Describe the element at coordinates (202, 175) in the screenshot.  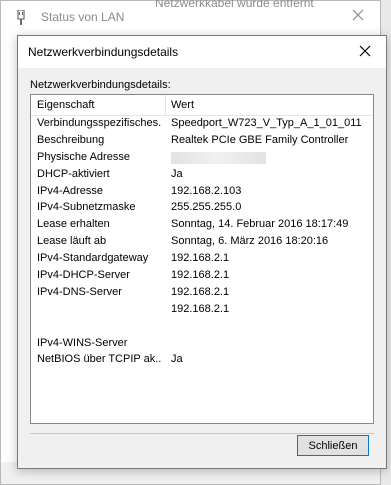
I see `table-row: DHCP-aktiviert Ja` at that location.